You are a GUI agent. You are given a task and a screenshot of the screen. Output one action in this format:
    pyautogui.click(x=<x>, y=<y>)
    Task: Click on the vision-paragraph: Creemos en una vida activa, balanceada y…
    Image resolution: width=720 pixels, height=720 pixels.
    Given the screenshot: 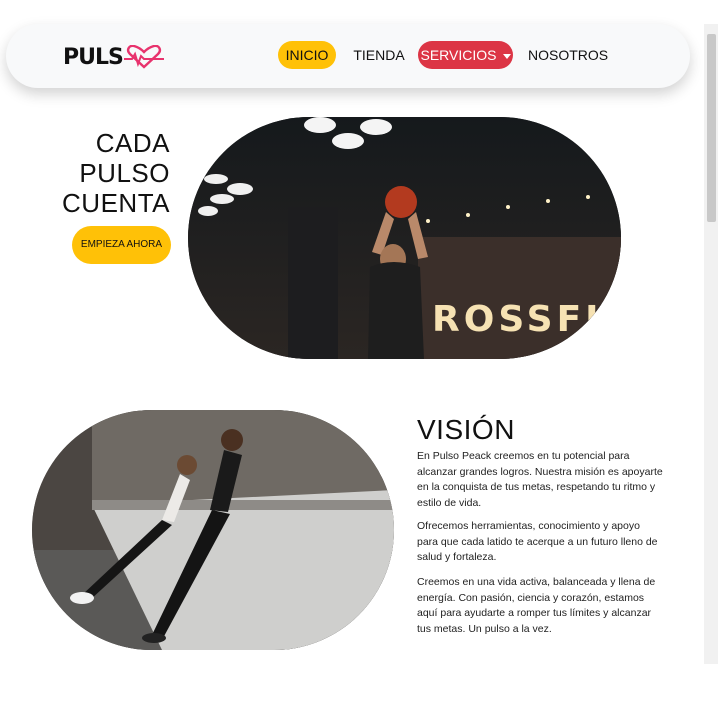 What is the action you would take?
    pyautogui.click(x=536, y=605)
    